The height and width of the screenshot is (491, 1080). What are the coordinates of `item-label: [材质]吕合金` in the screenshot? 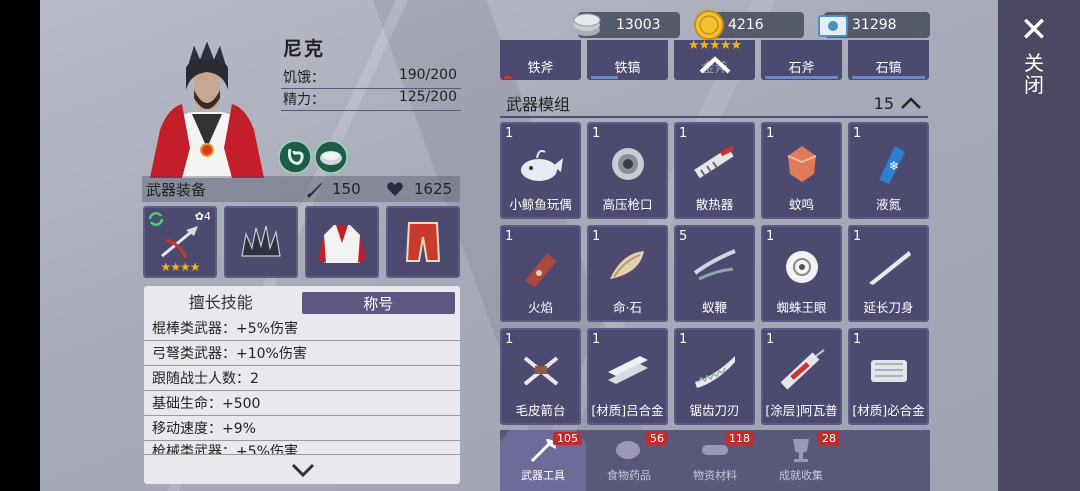 It's located at (627, 410).